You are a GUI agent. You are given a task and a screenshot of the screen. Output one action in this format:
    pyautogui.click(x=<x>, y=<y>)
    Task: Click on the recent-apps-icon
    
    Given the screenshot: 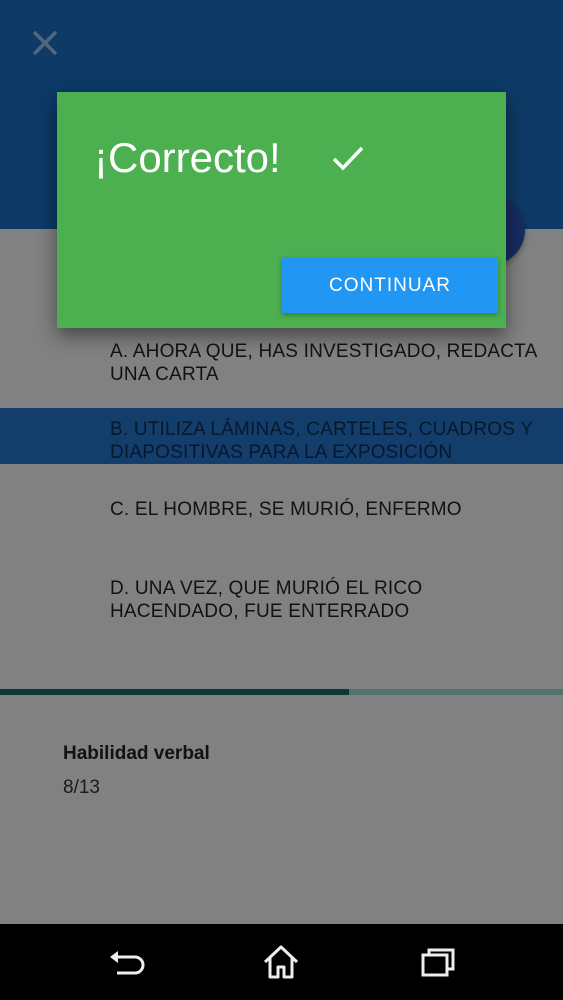 What is the action you would take?
    pyautogui.click(x=438, y=962)
    